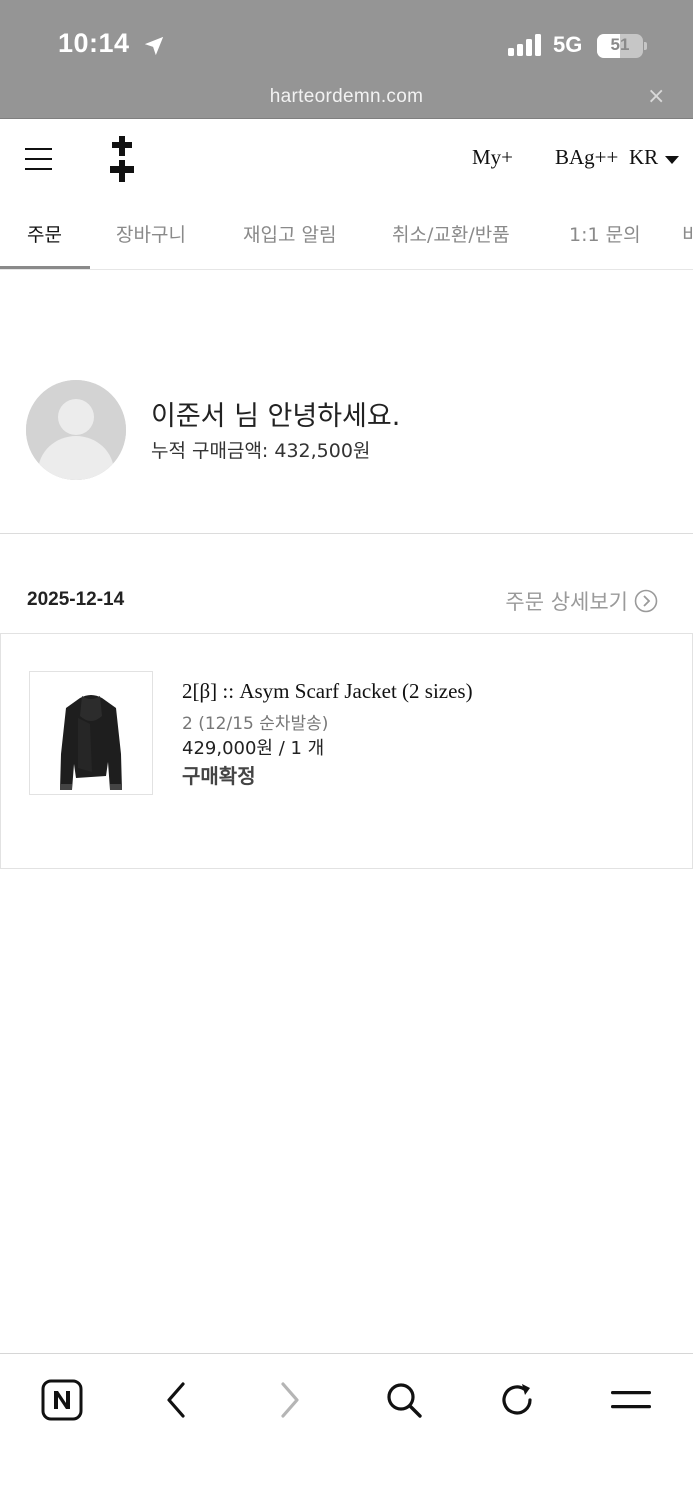 This screenshot has width=693, height=1500. I want to click on hamburger-menu-icon, so click(38, 159).